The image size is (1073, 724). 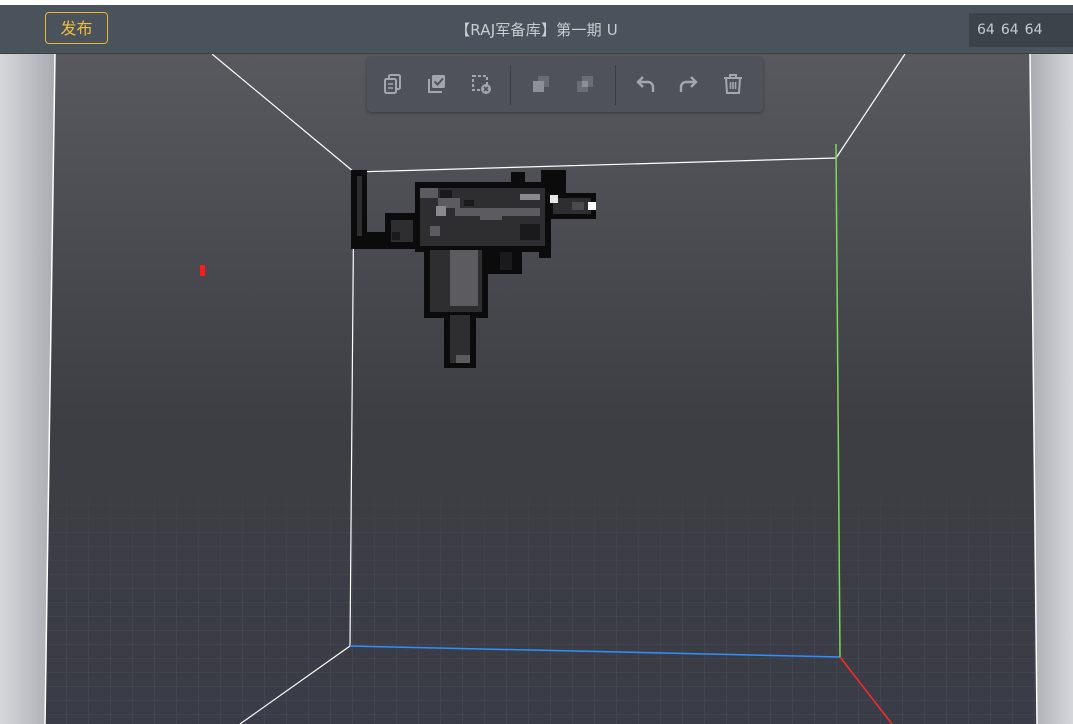 I want to click on undo-icon, so click(x=645, y=84).